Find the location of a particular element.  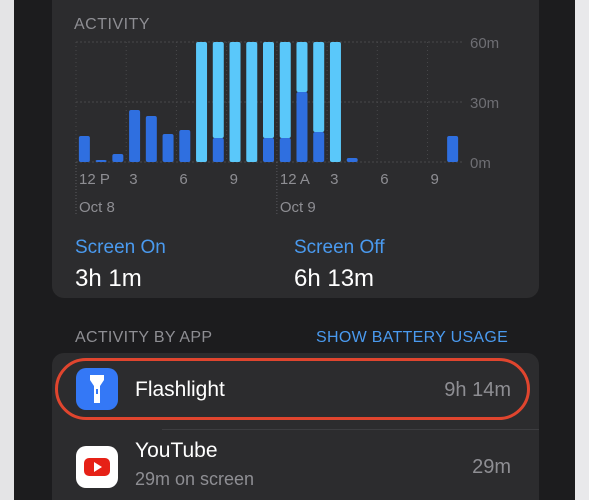

row-divider is located at coordinates (350, 429).